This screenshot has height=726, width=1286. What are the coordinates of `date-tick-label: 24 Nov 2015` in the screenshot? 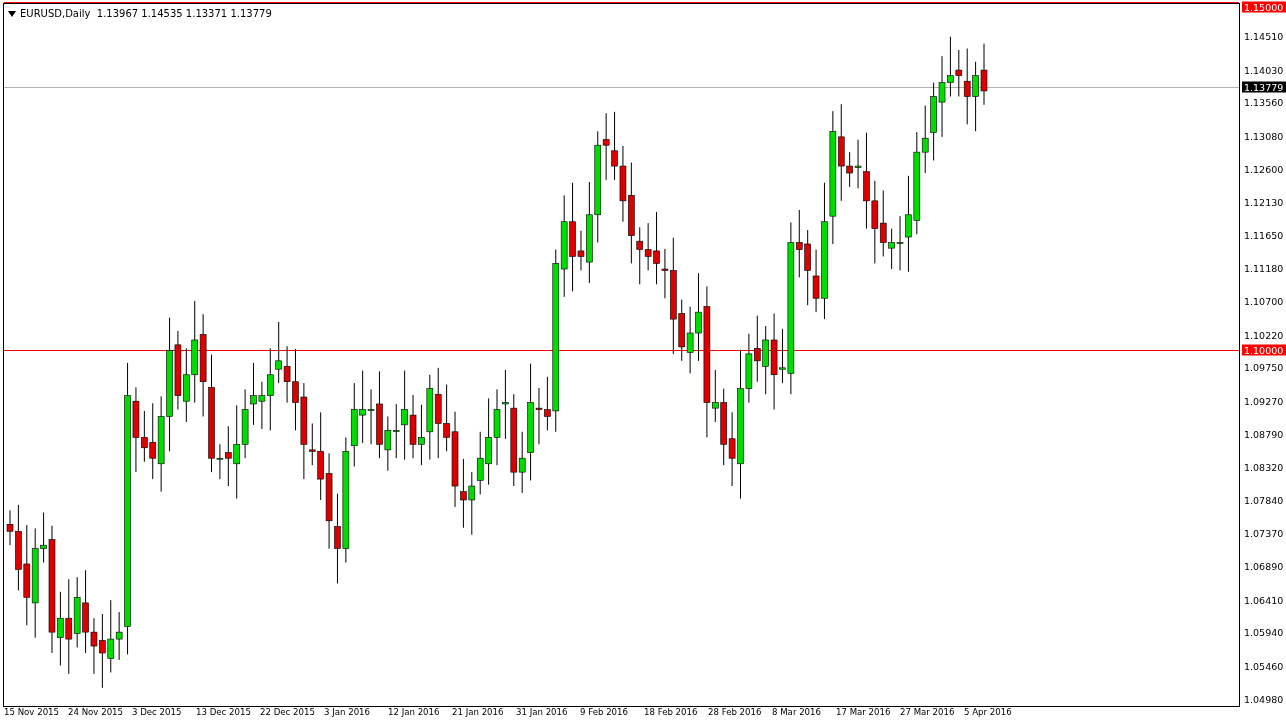 It's located at (96, 712).